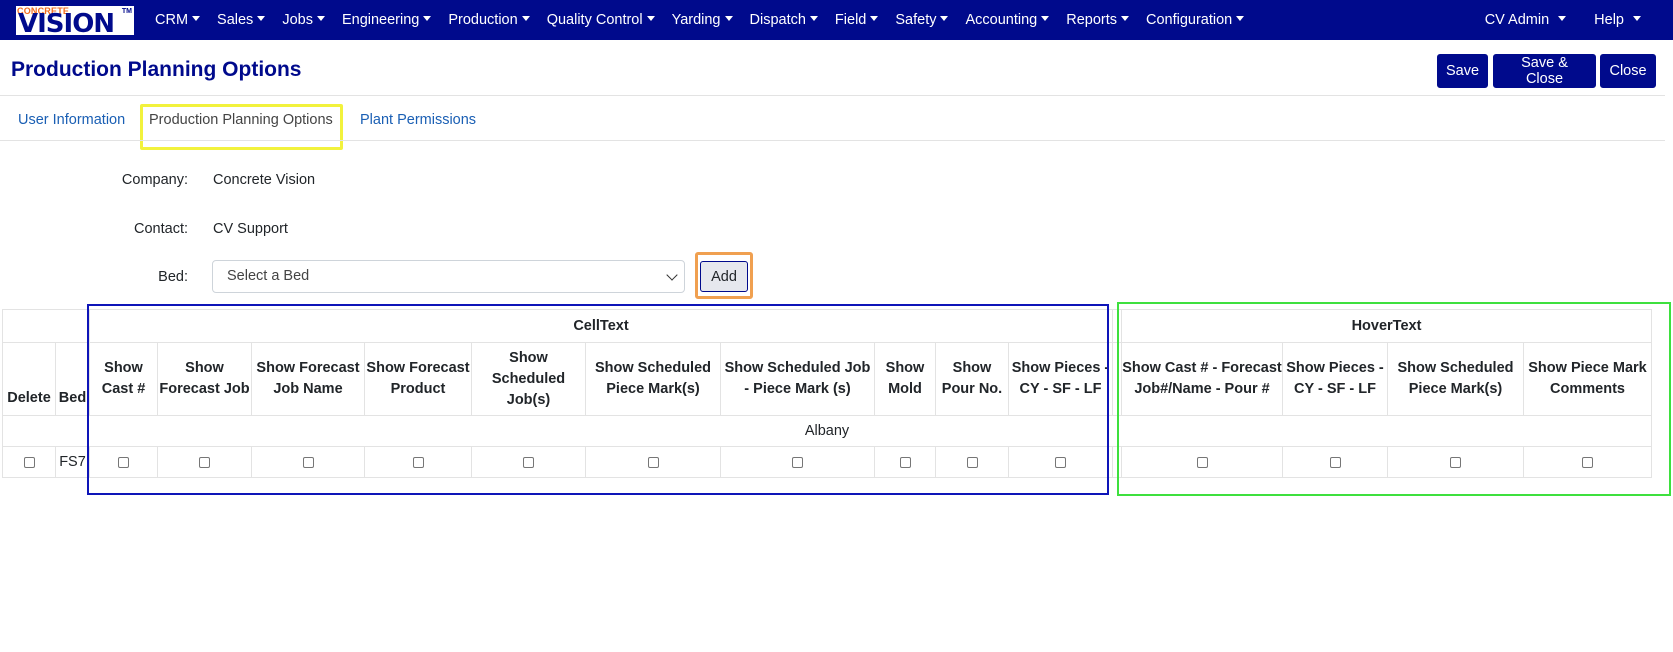  I want to click on save-close-button: Save & Close, so click(1544, 71).